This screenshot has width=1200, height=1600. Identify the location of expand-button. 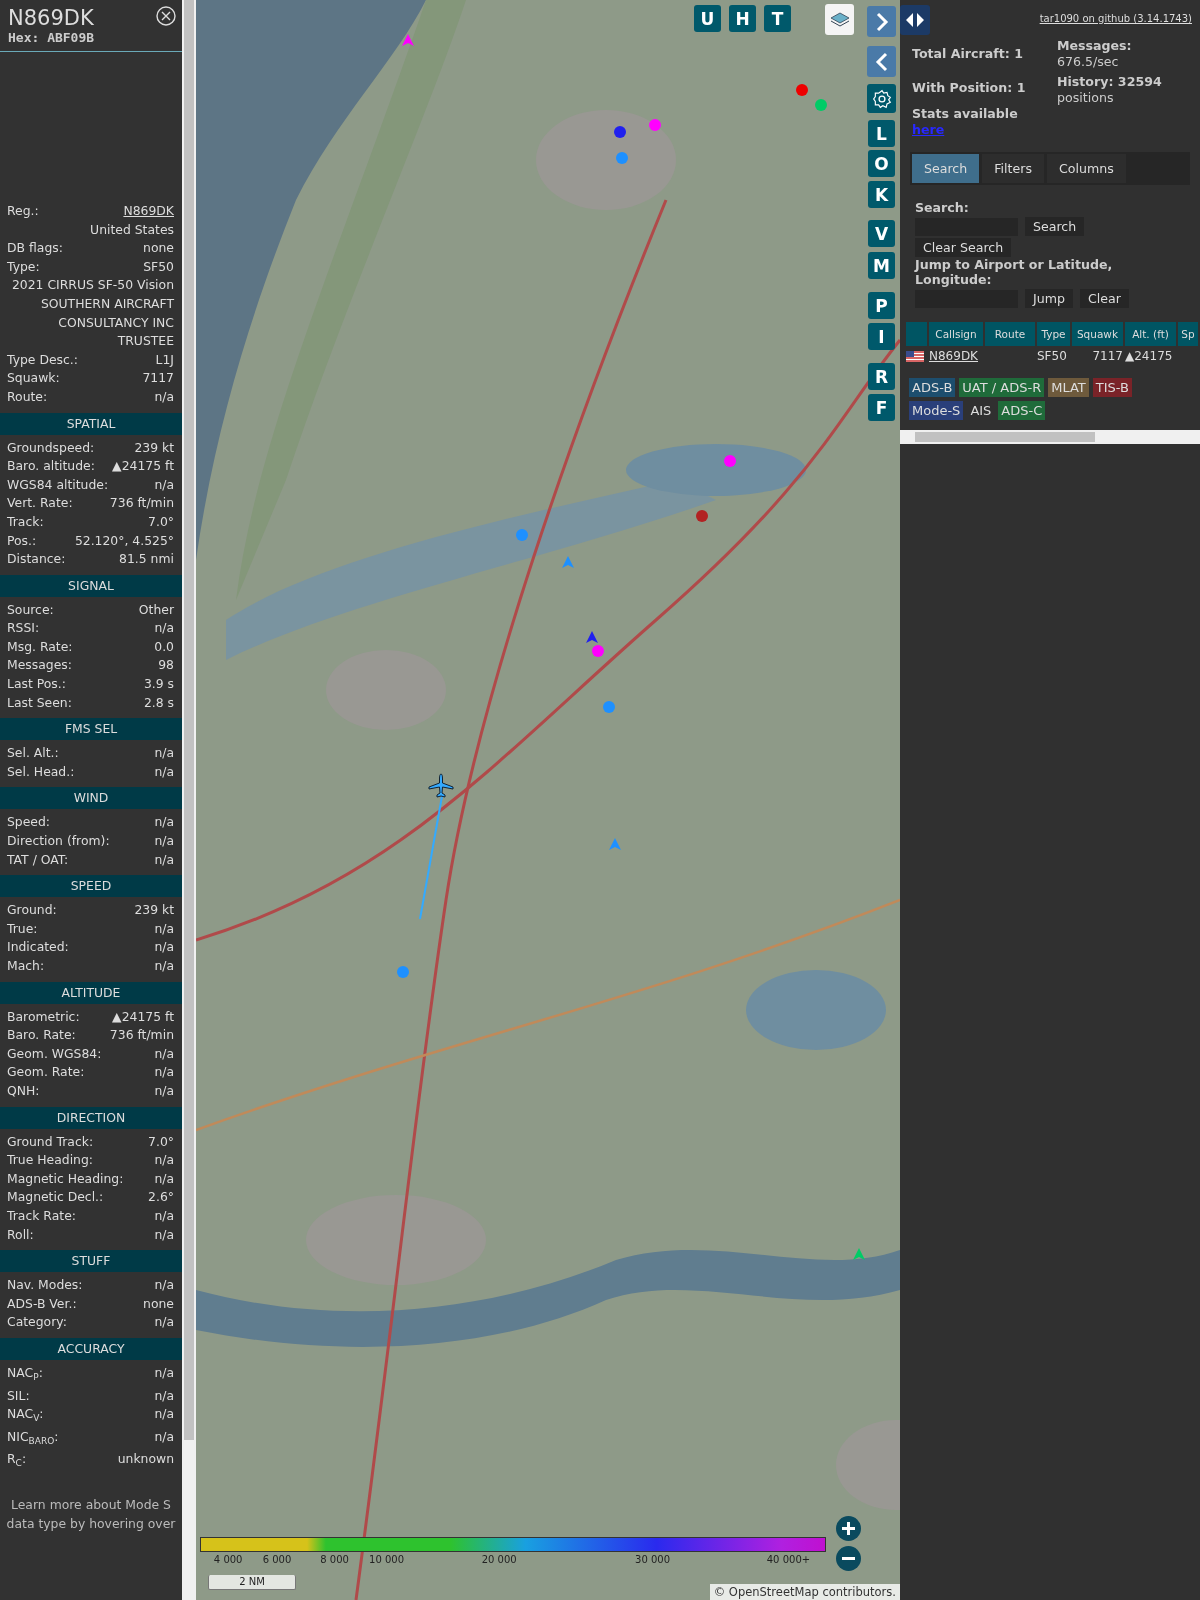
(881, 21).